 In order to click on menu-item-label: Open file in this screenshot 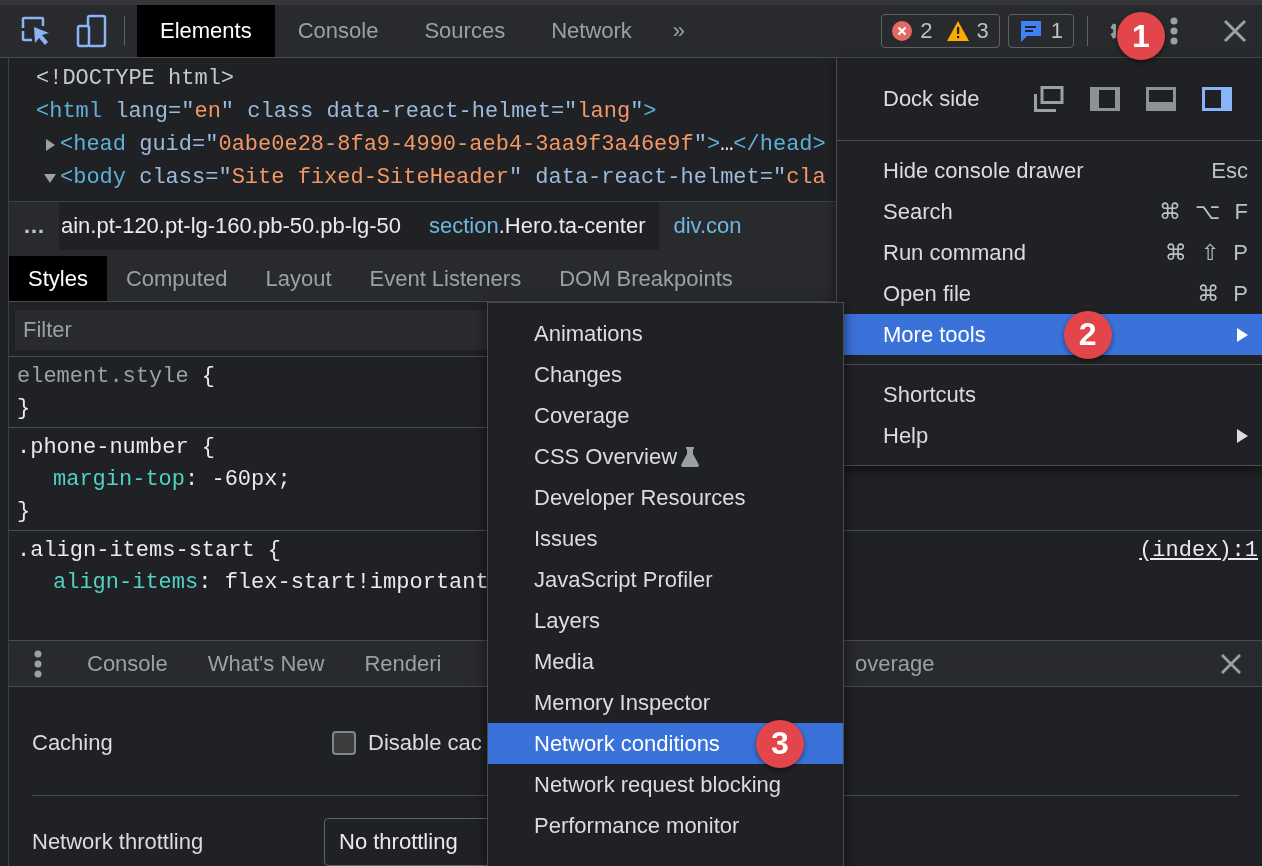, I will do `click(927, 293)`.